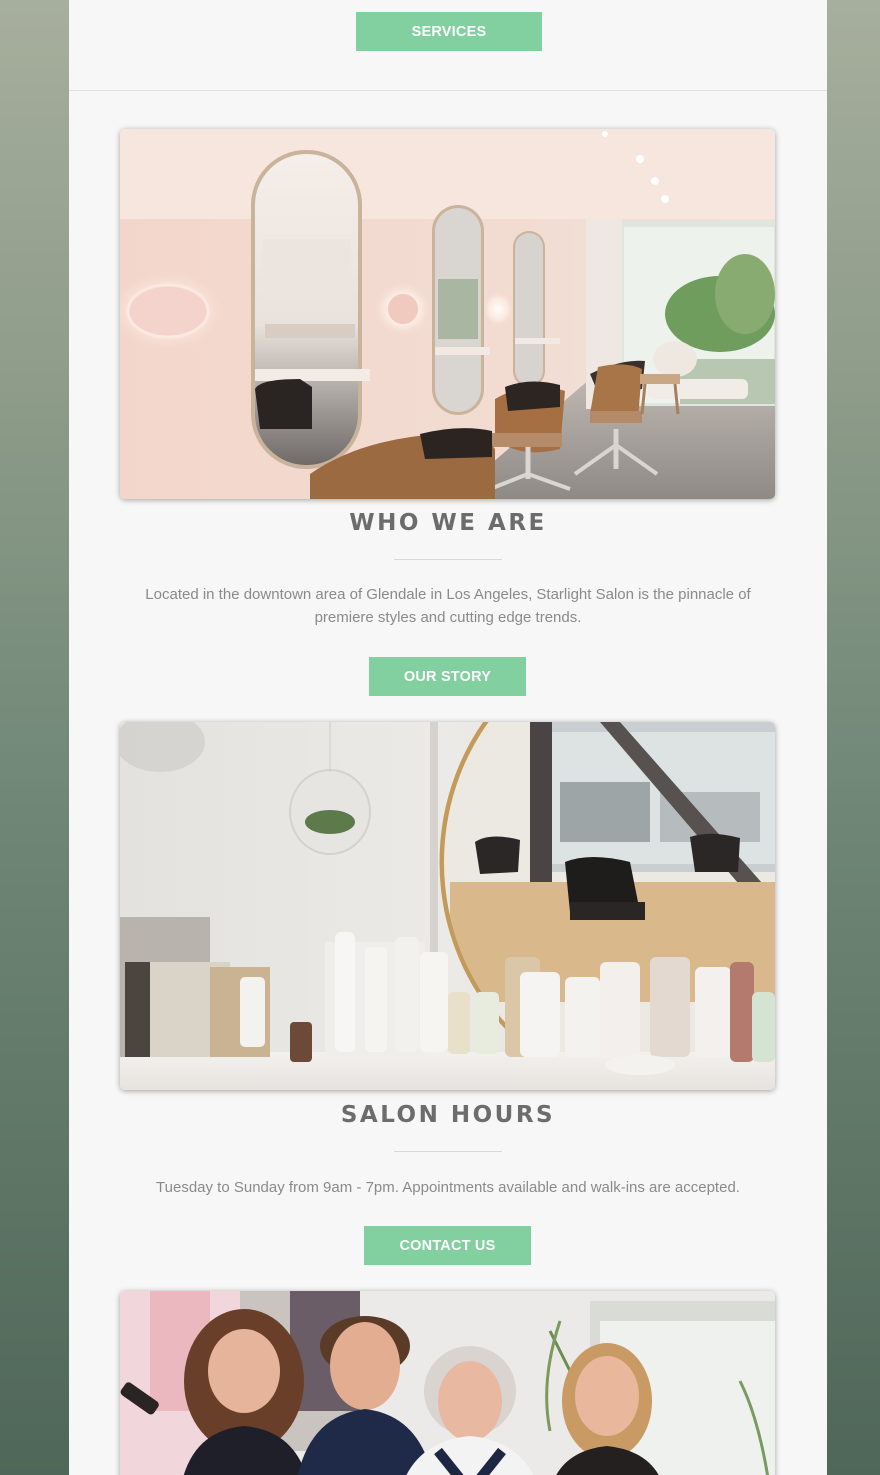 The height and width of the screenshot is (1475, 880). I want to click on who-we-are-heading: WHO WE ARE, so click(448, 523).